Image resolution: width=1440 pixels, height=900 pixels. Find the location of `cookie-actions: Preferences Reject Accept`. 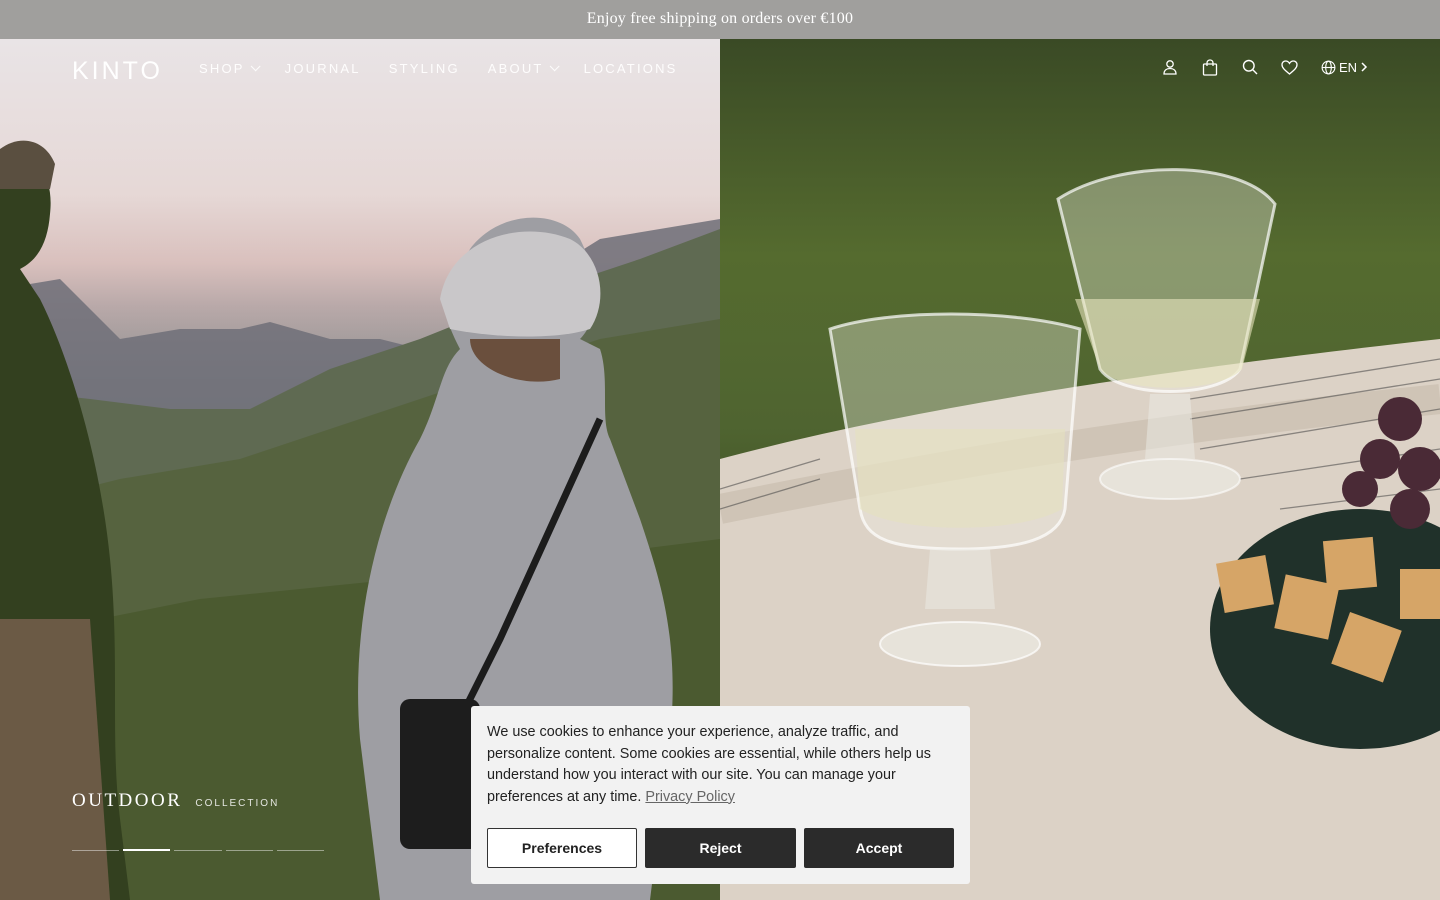

cookie-actions: Preferences Reject Accept is located at coordinates (720, 848).